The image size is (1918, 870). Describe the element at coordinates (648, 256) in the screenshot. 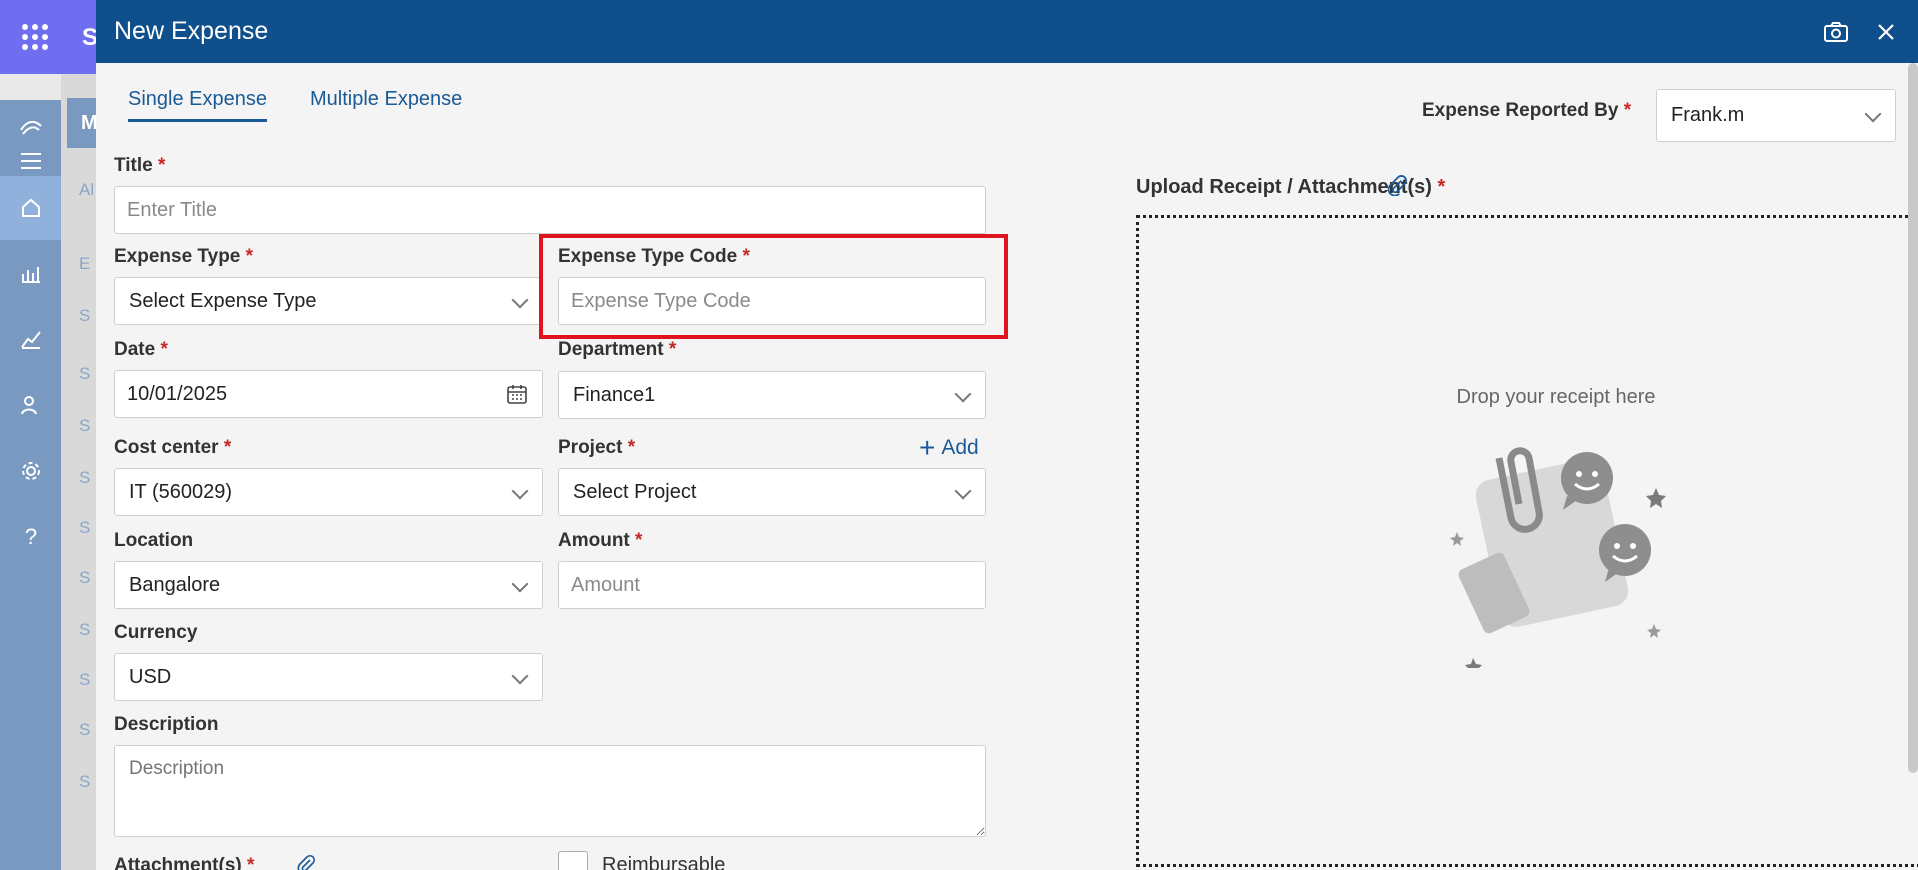

I see `expense-type-code-label-text: Expense Type Code` at that location.